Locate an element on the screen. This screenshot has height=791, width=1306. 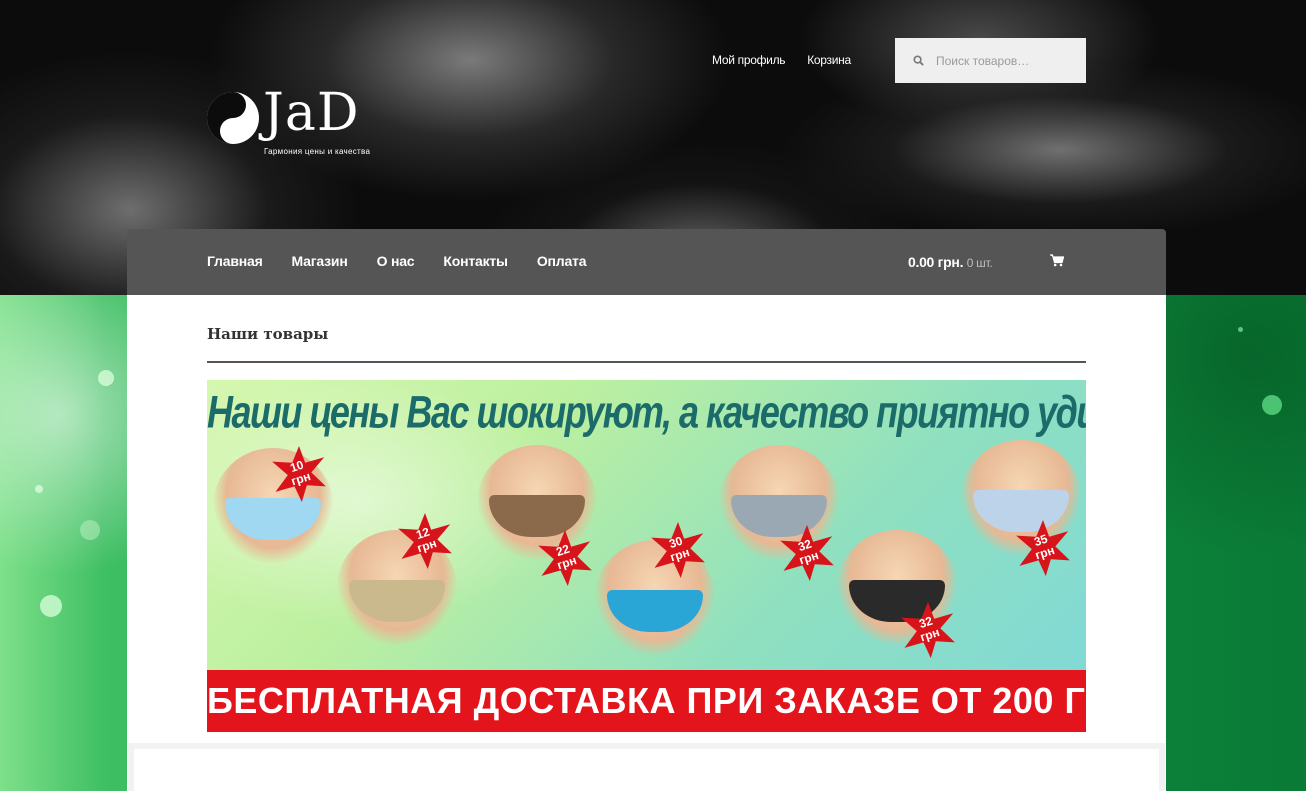
search-input is located at coordinates (1001, 60).